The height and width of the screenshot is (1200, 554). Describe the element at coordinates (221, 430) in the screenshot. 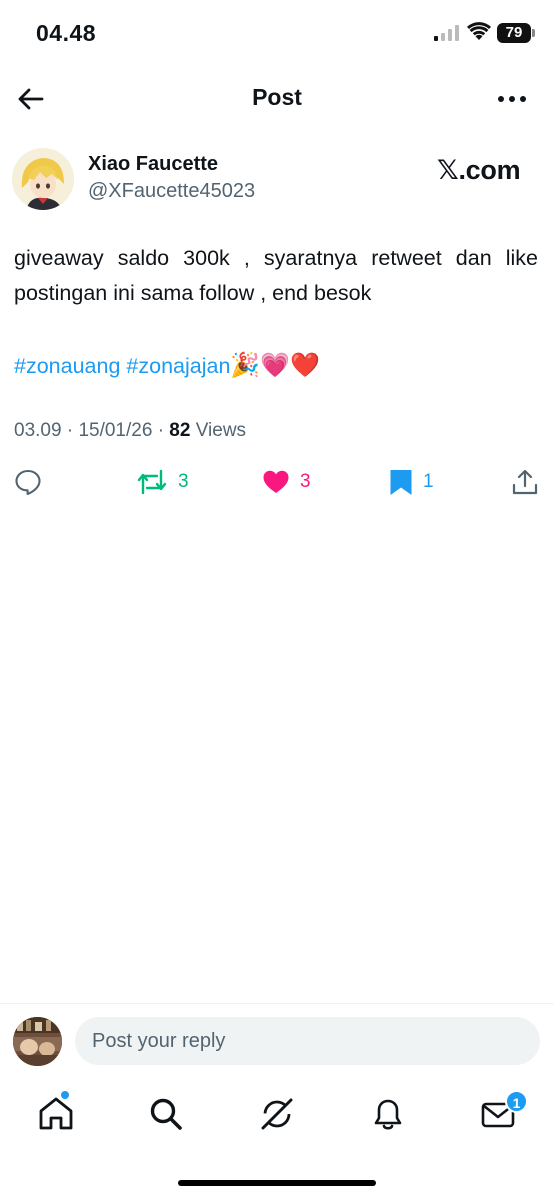

I see `views-label: Views` at that location.